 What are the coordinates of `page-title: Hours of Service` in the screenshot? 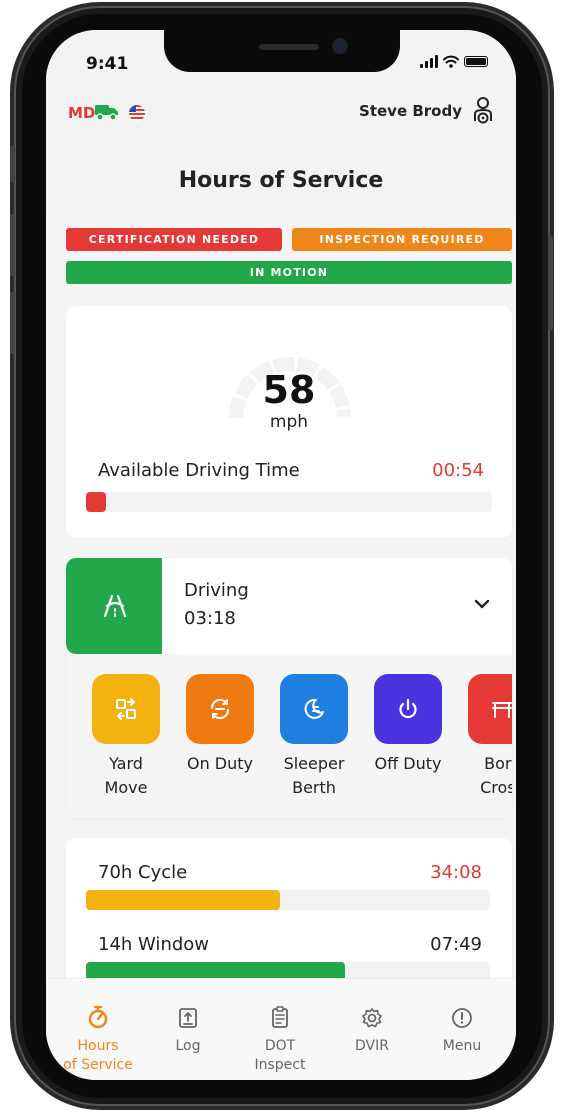 It's located at (281, 180).